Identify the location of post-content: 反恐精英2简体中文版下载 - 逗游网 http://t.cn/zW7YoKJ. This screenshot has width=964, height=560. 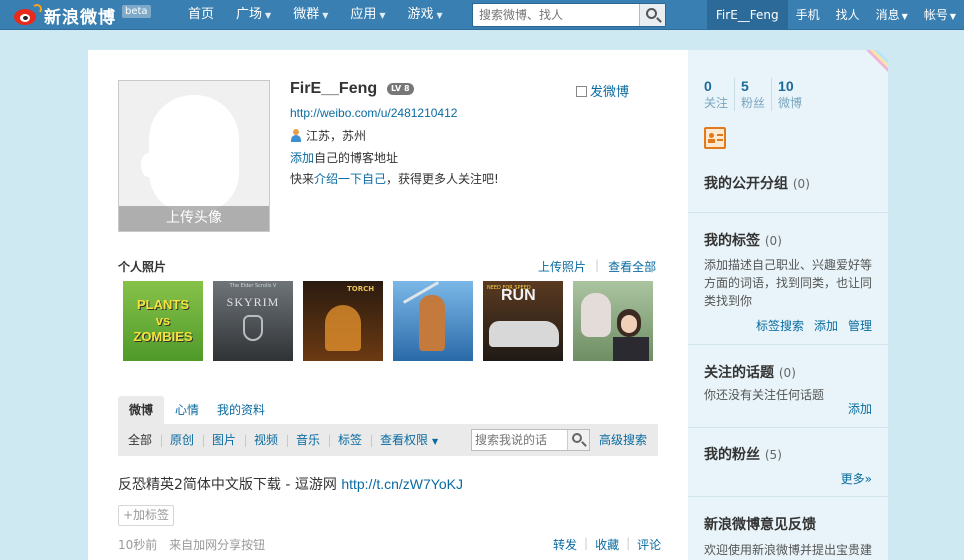
(290, 484).